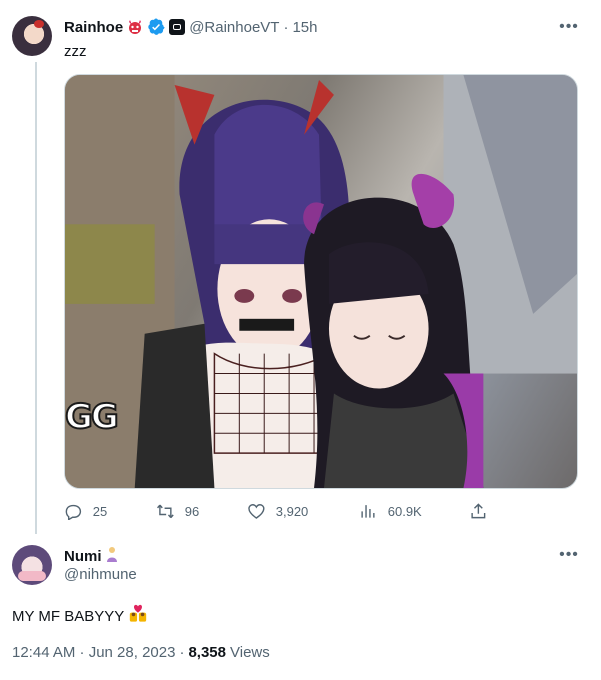 Image resolution: width=601 pixels, height=680 pixels. What do you see at coordinates (85, 511) in the screenshot?
I see `reply-button: 25` at bounding box center [85, 511].